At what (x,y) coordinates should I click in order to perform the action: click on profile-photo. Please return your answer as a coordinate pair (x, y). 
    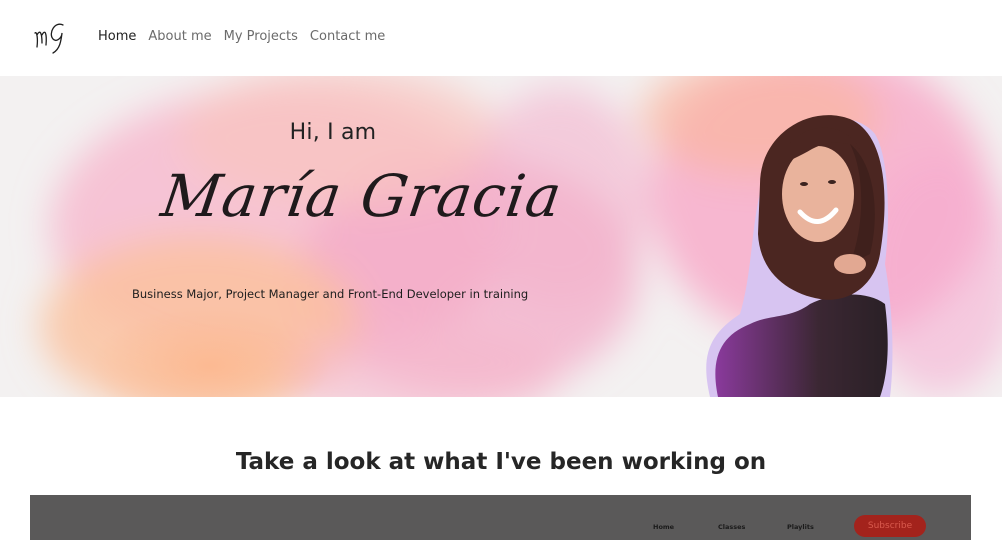
    Looking at the image, I should click on (799, 256).